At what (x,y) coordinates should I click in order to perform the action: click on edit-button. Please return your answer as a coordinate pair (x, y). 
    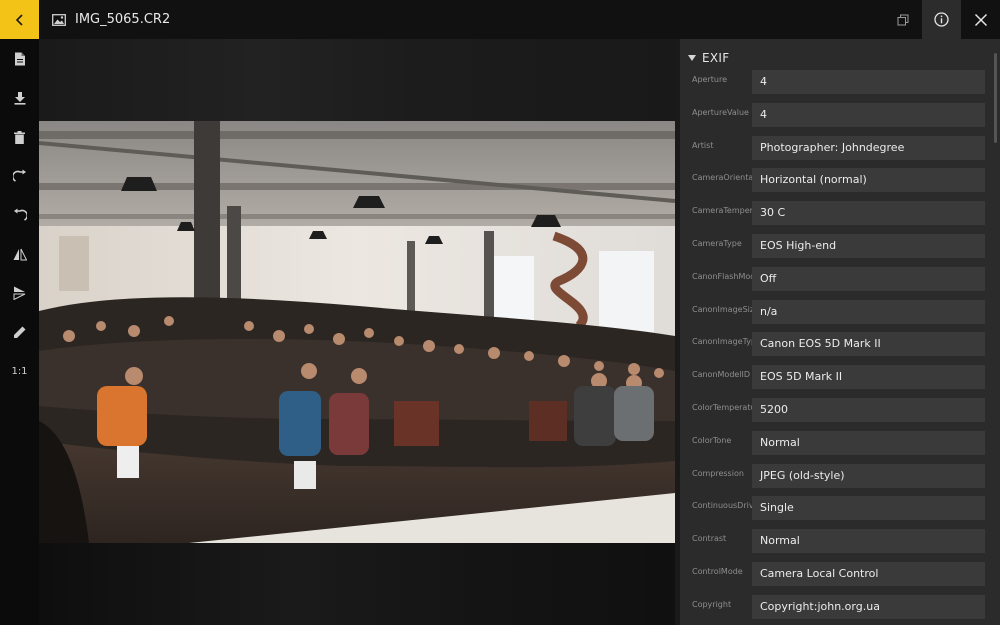
    Looking at the image, I should click on (19, 332).